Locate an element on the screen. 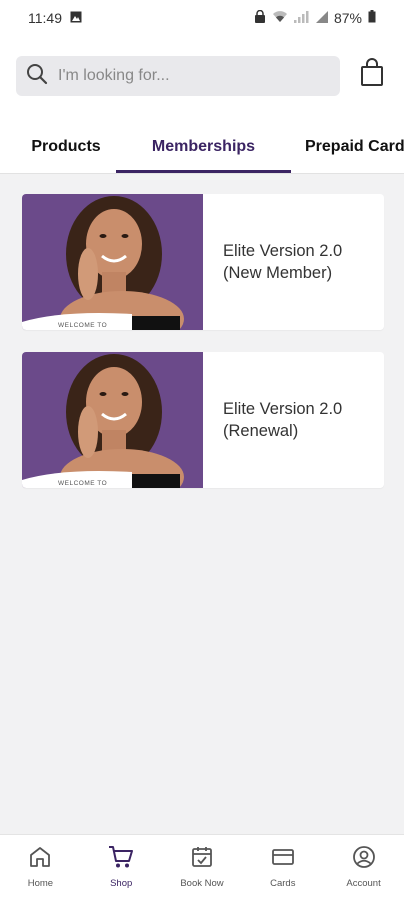  nav-cards-label: Cards is located at coordinates (283, 883).